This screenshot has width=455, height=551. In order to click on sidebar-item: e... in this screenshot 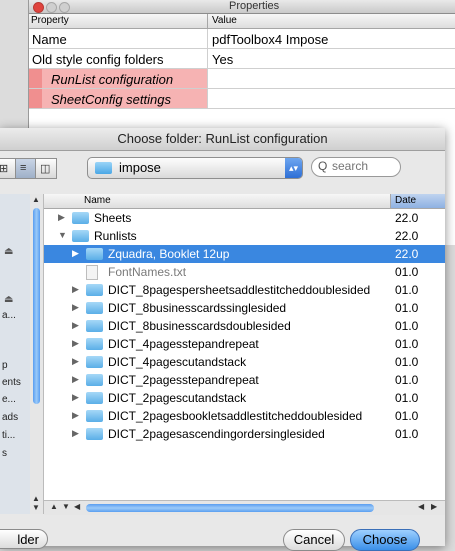, I will do `click(9, 399)`.